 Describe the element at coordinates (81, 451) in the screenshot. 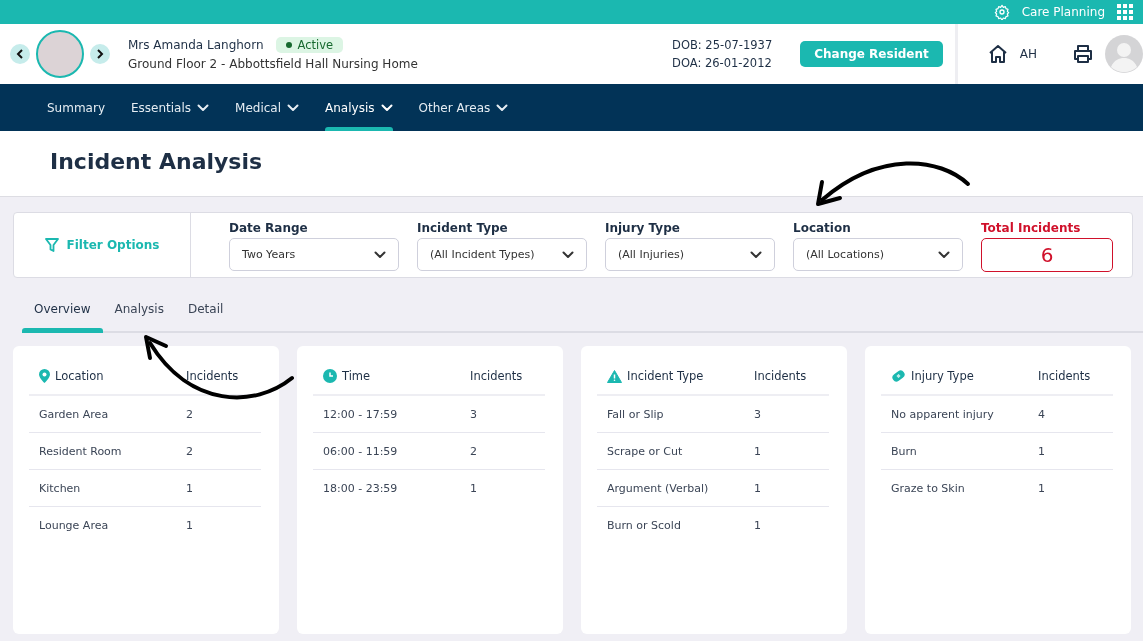

I see `table-cell-text: Resident Room` at that location.